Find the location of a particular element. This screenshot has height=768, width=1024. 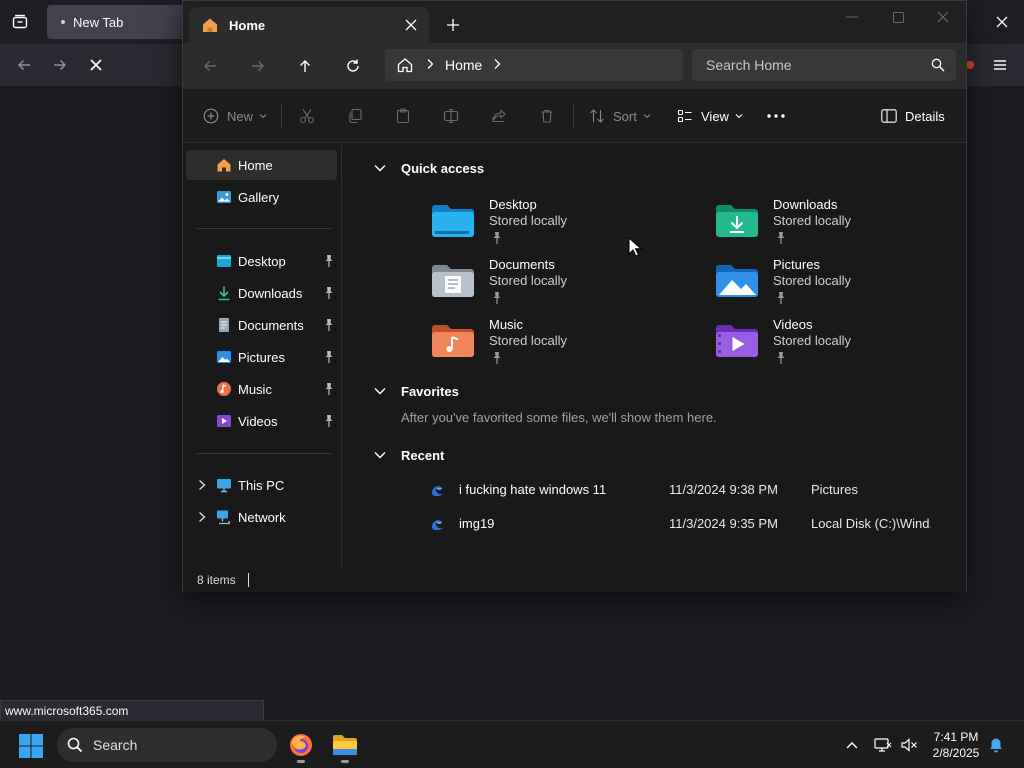

sidebar-item-label: Network is located at coordinates (262, 517).